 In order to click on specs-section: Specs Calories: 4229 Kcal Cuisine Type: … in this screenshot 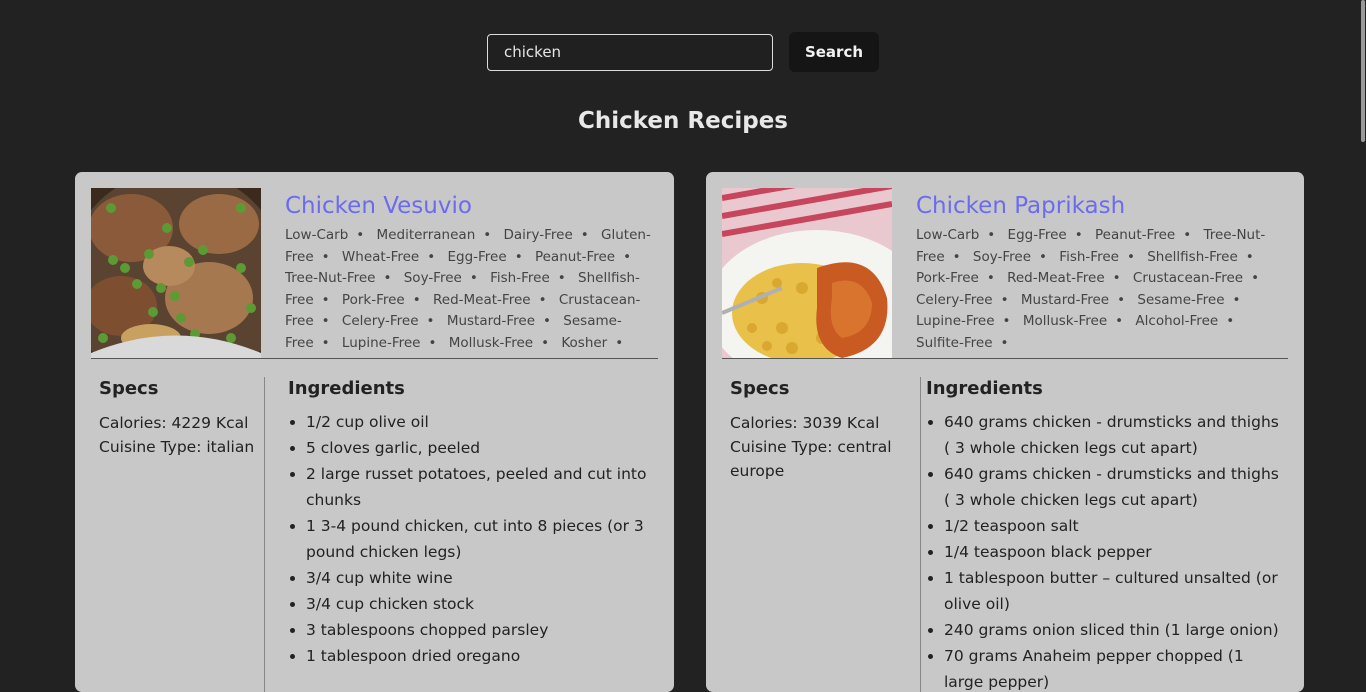, I will do `click(181, 418)`.